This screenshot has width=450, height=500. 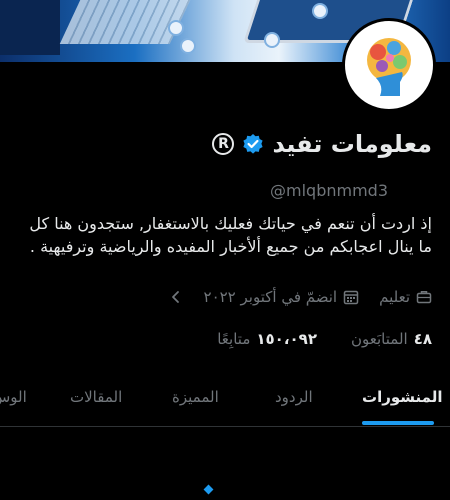 What do you see at coordinates (234, 339) in the screenshot?
I see `followers-label: متابِعًا` at bounding box center [234, 339].